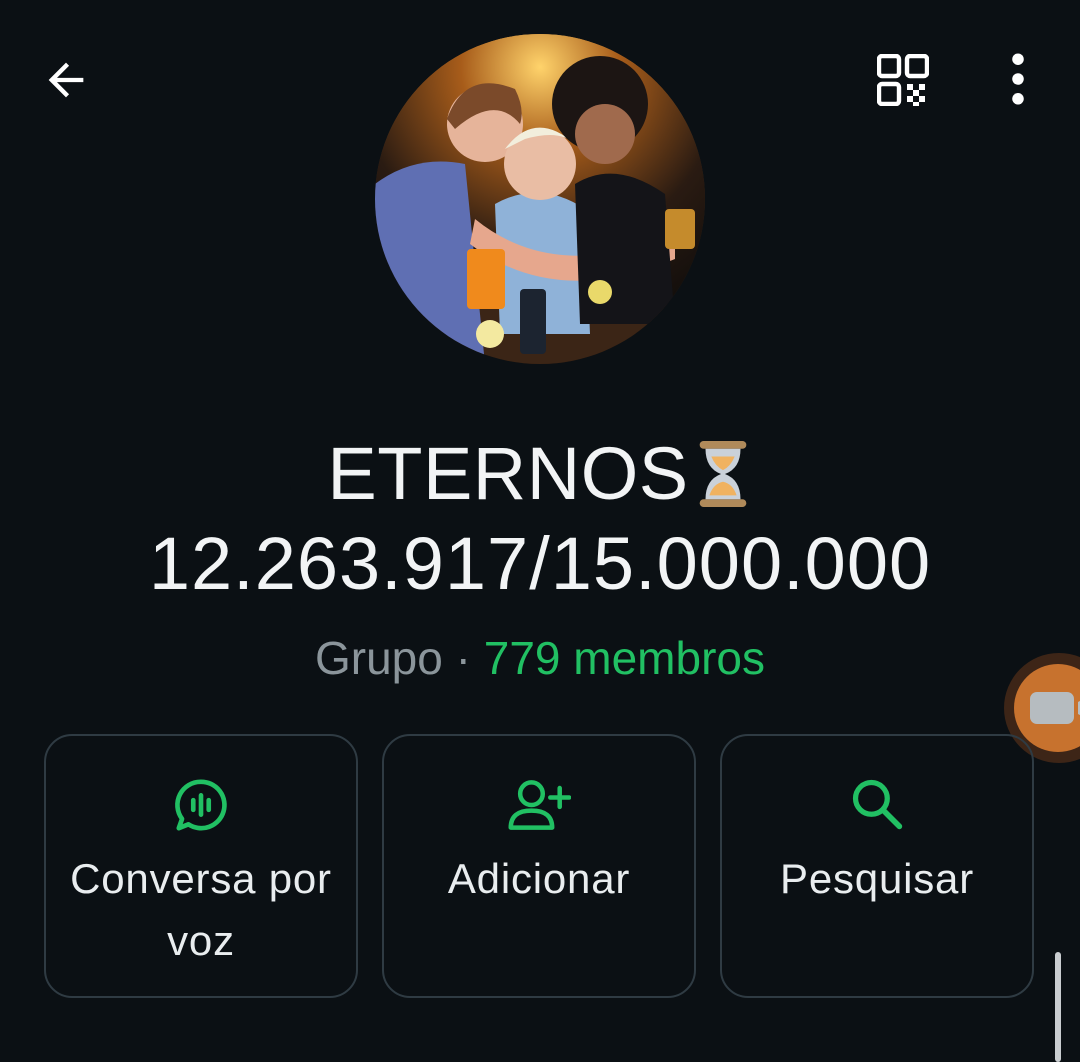 Image resolution: width=1080 pixels, height=1062 pixels. I want to click on search-button: Pesquisar, so click(877, 866).